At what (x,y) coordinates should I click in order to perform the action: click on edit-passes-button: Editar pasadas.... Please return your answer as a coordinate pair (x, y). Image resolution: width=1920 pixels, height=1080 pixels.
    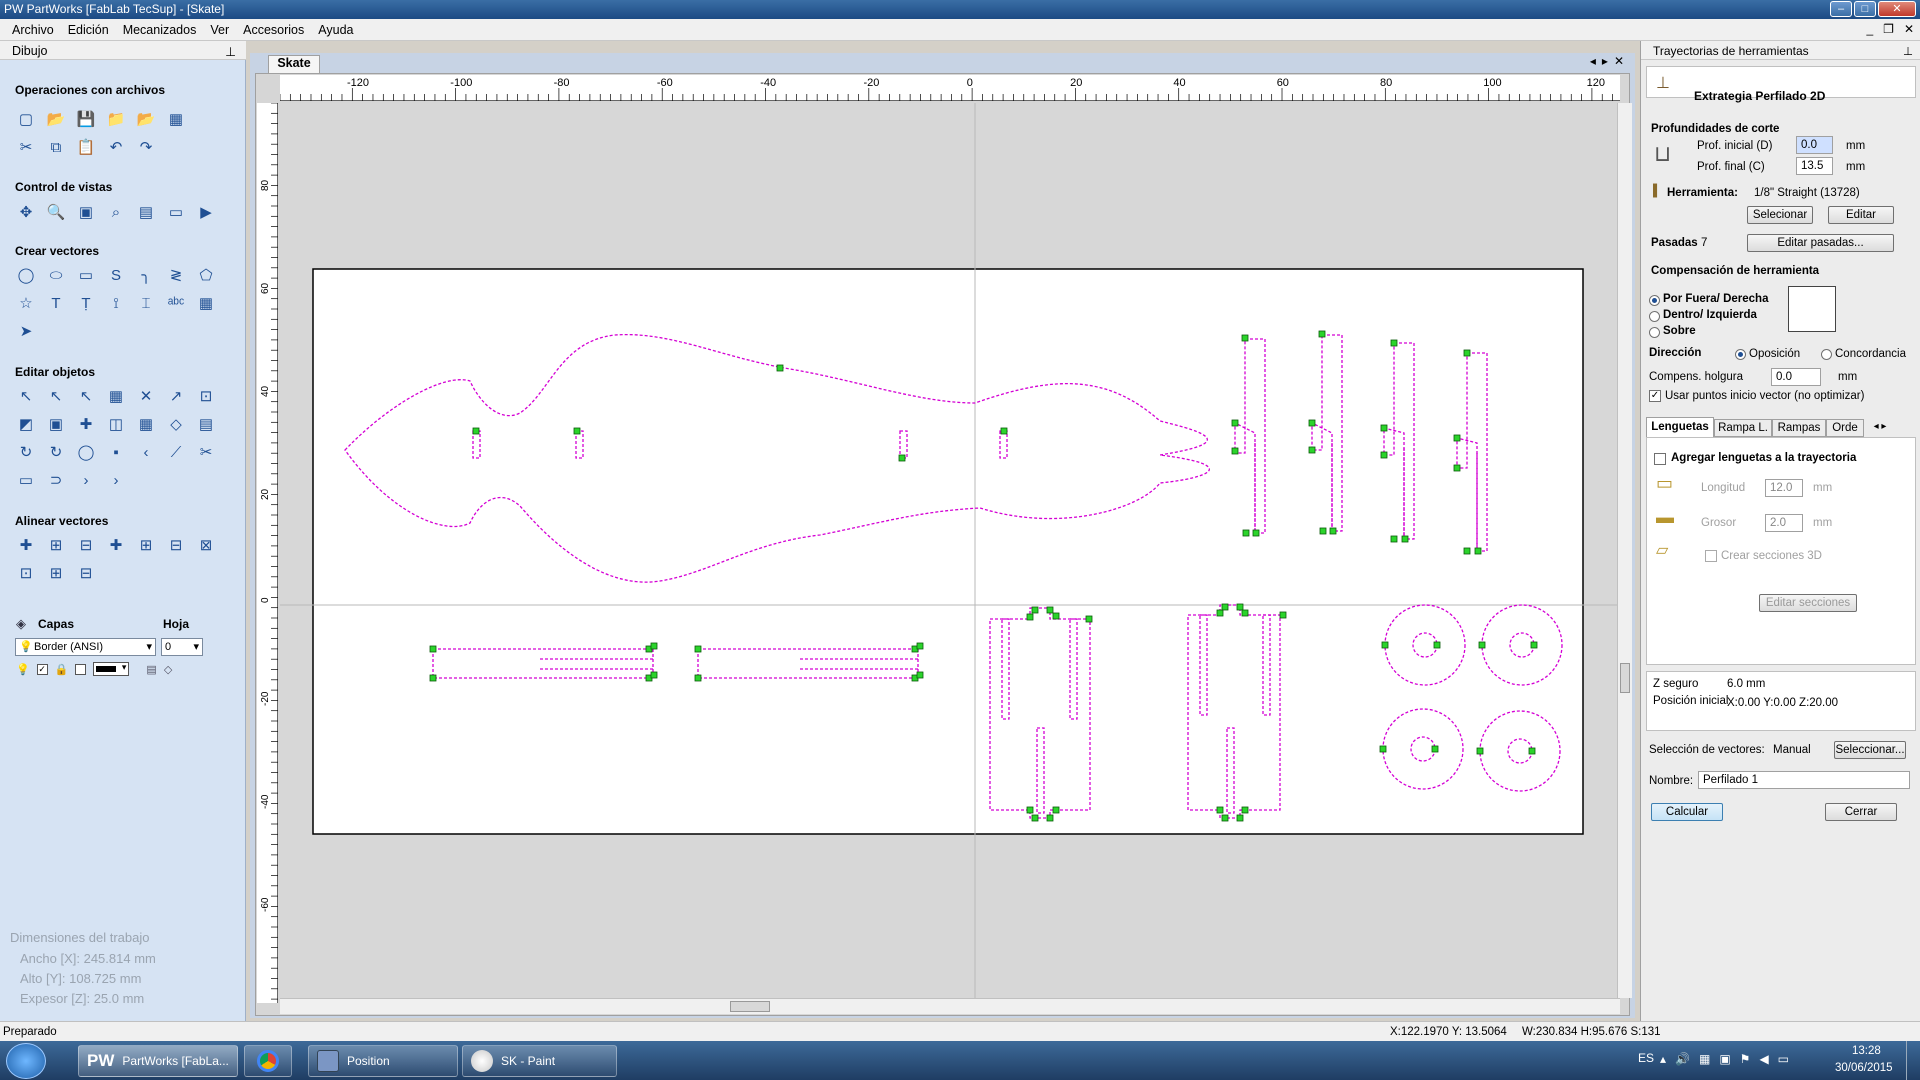
    Looking at the image, I should click on (1820, 243).